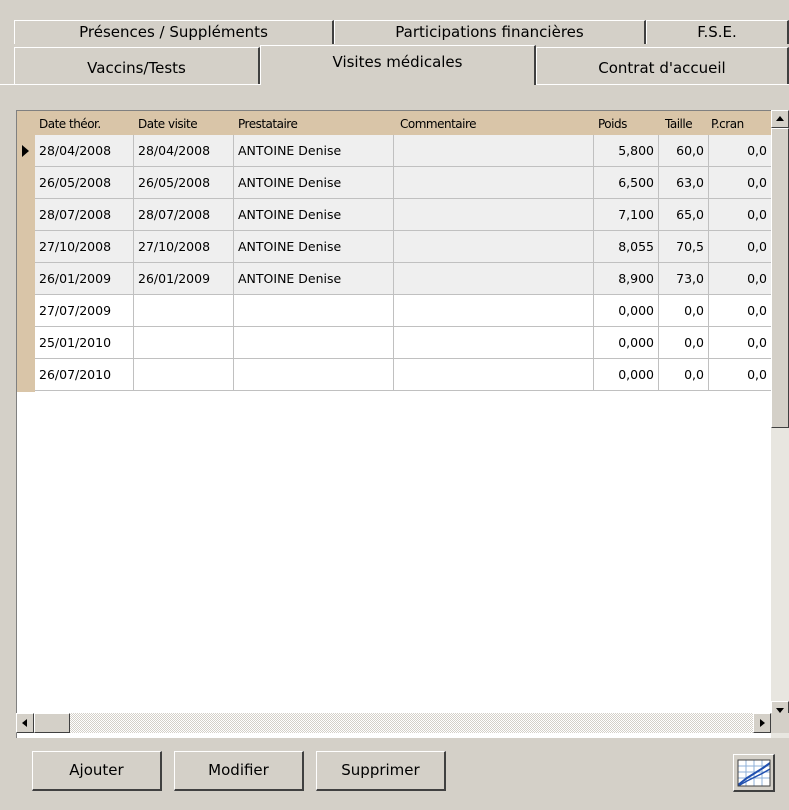 The width and height of the screenshot is (789, 810). What do you see at coordinates (84, 375) in the screenshot?
I see `cell-date-theorique: 26/07/2010` at bounding box center [84, 375].